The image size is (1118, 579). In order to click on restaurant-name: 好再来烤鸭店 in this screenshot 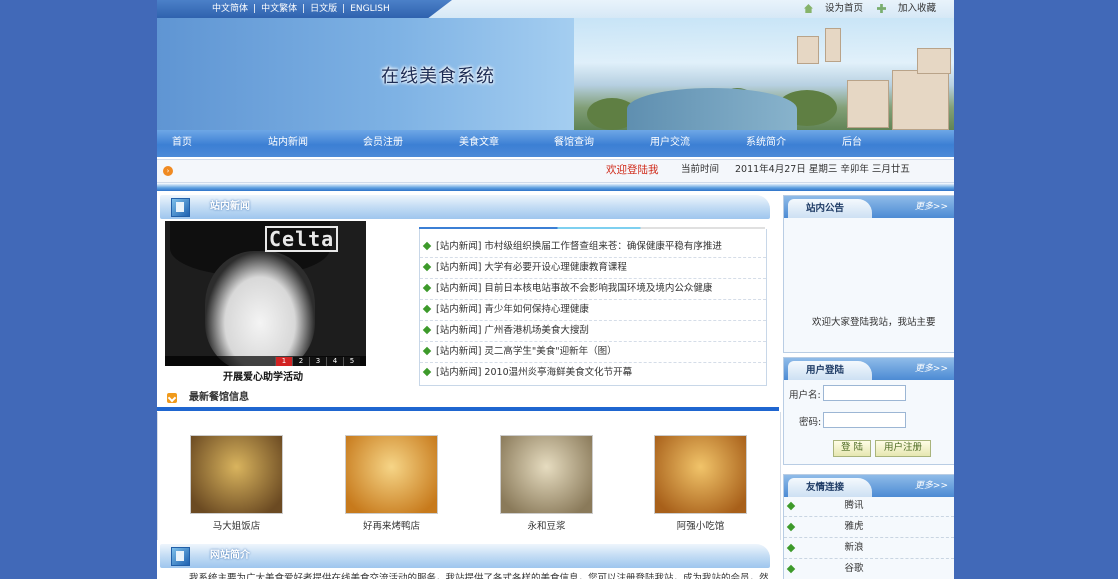, I will do `click(391, 525)`.